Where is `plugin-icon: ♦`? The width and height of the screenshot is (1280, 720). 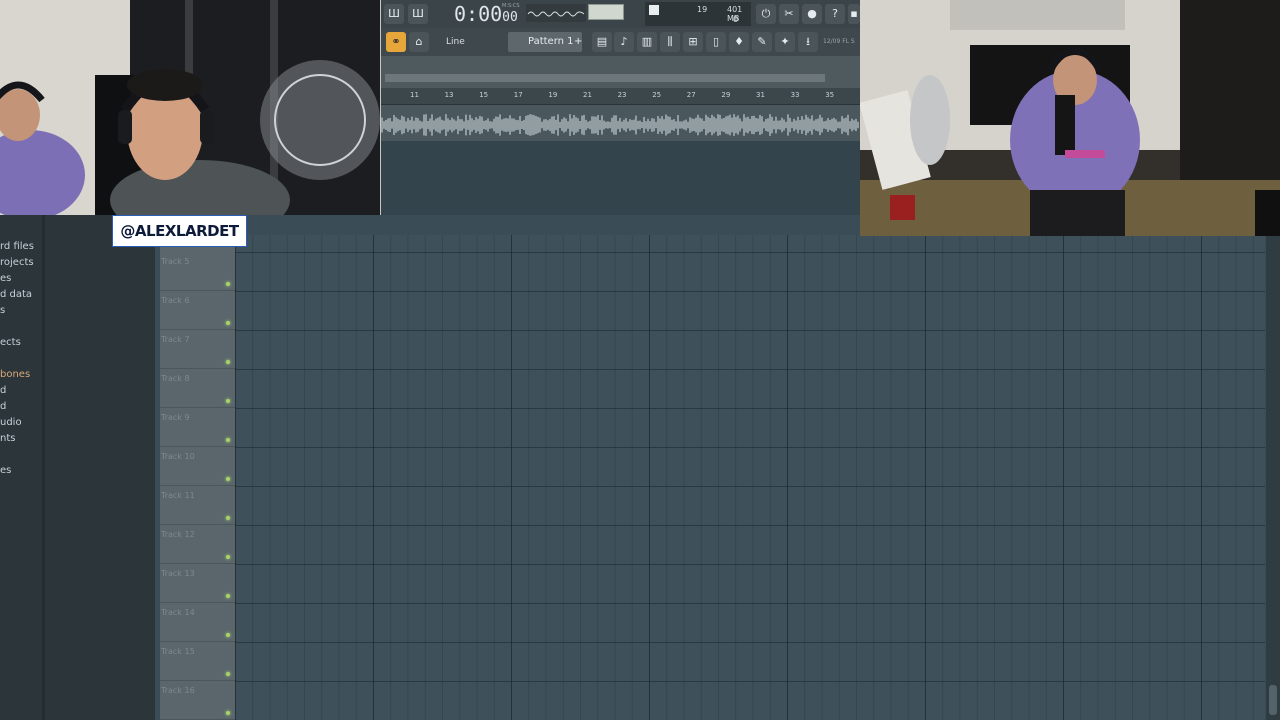
plugin-icon: ♦ is located at coordinates (739, 42).